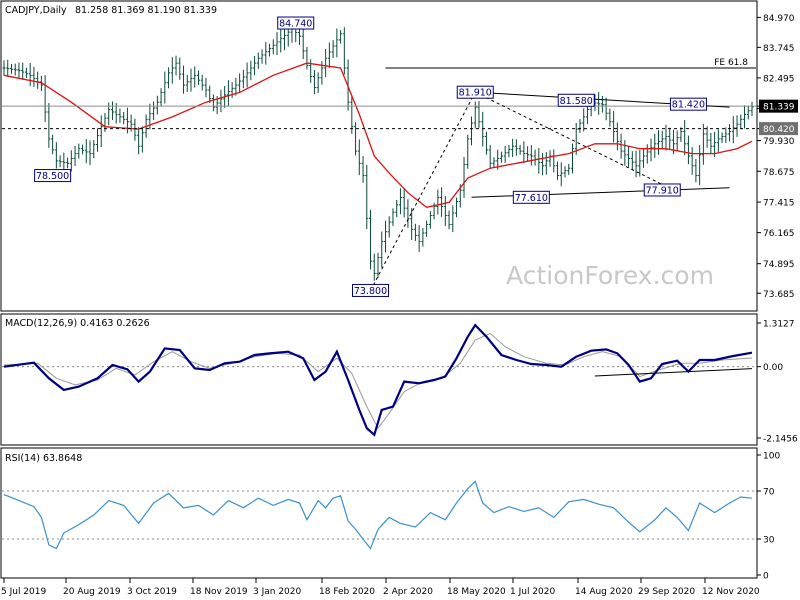 This screenshot has width=800, height=600. I want to click on price-annotation: 81.910, so click(475, 92).